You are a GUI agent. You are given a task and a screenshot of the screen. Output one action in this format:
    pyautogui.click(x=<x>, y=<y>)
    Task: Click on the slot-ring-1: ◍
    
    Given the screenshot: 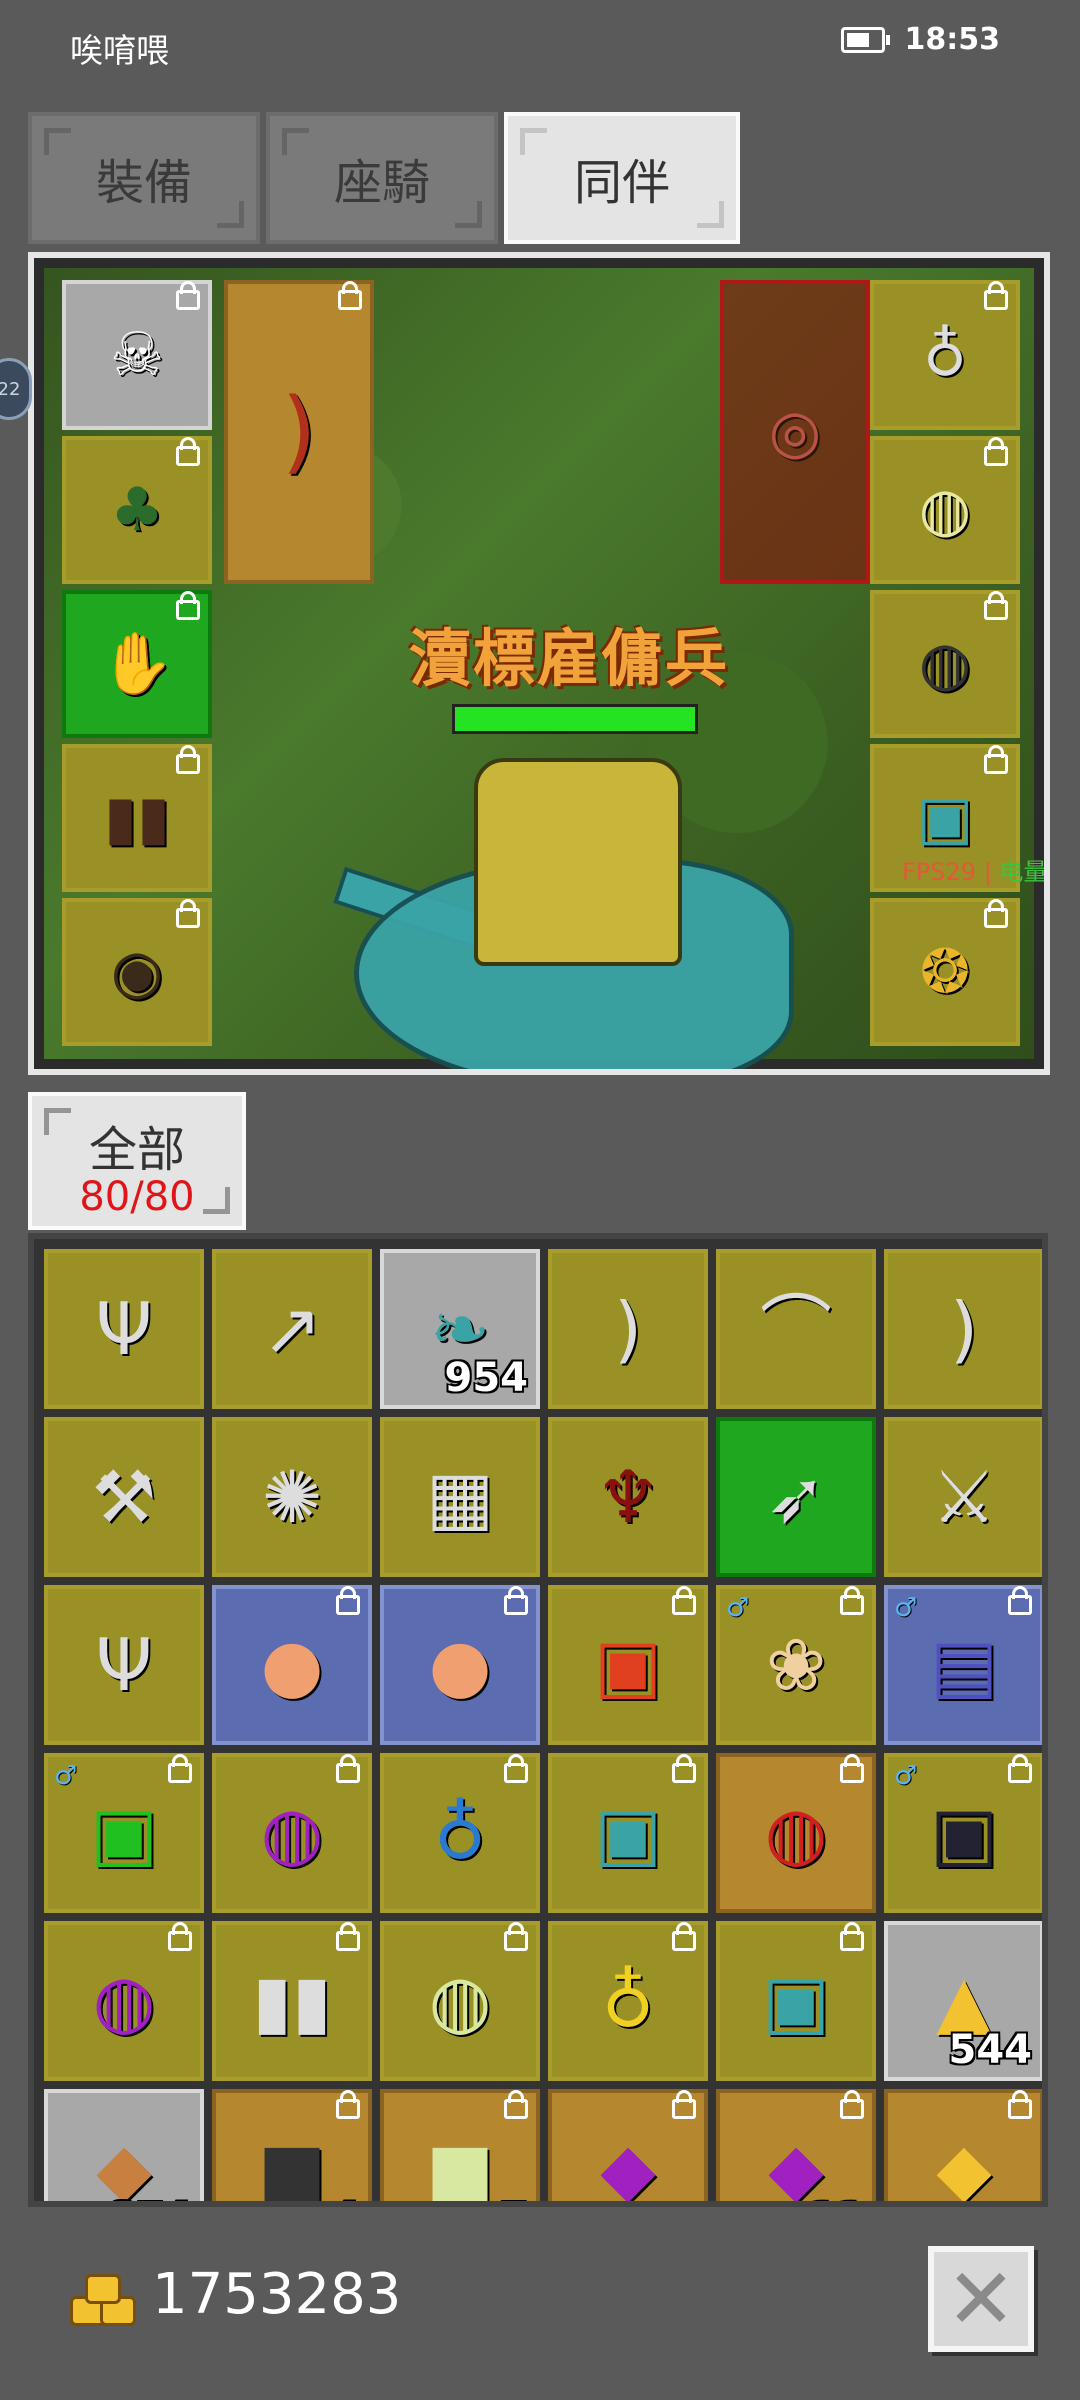 What is the action you would take?
    pyautogui.click(x=945, y=510)
    